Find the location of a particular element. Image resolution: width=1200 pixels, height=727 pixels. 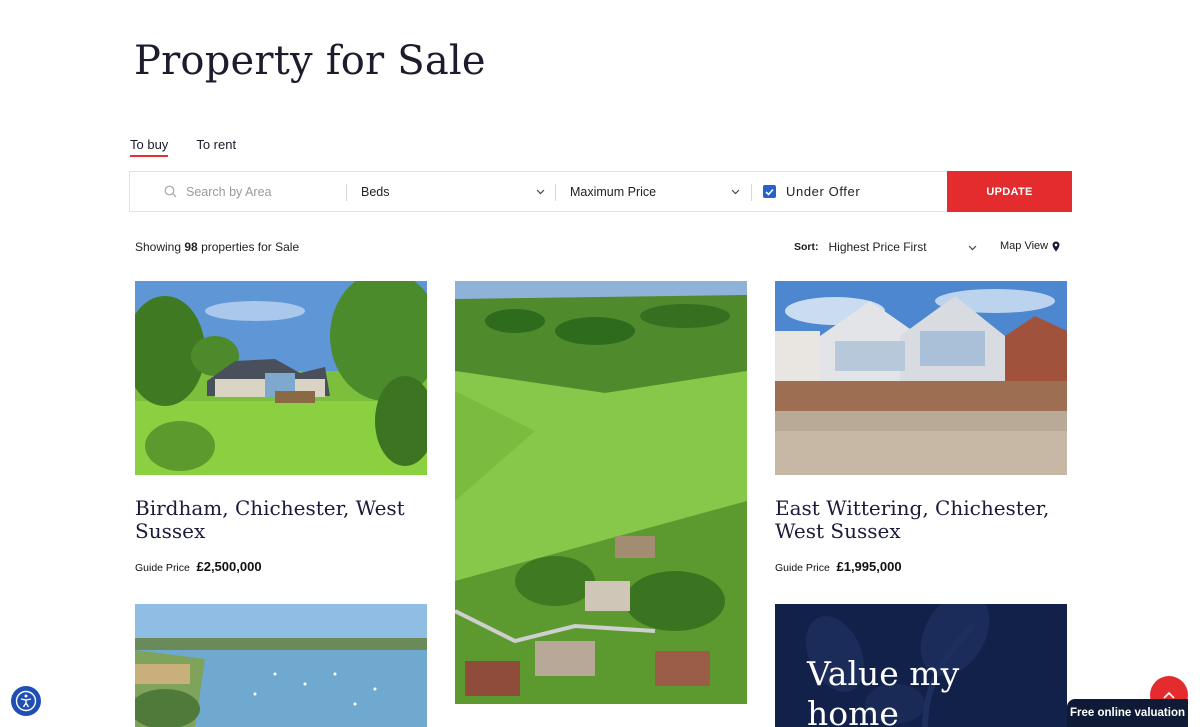

page-title: Property for Sale is located at coordinates (310, 61).